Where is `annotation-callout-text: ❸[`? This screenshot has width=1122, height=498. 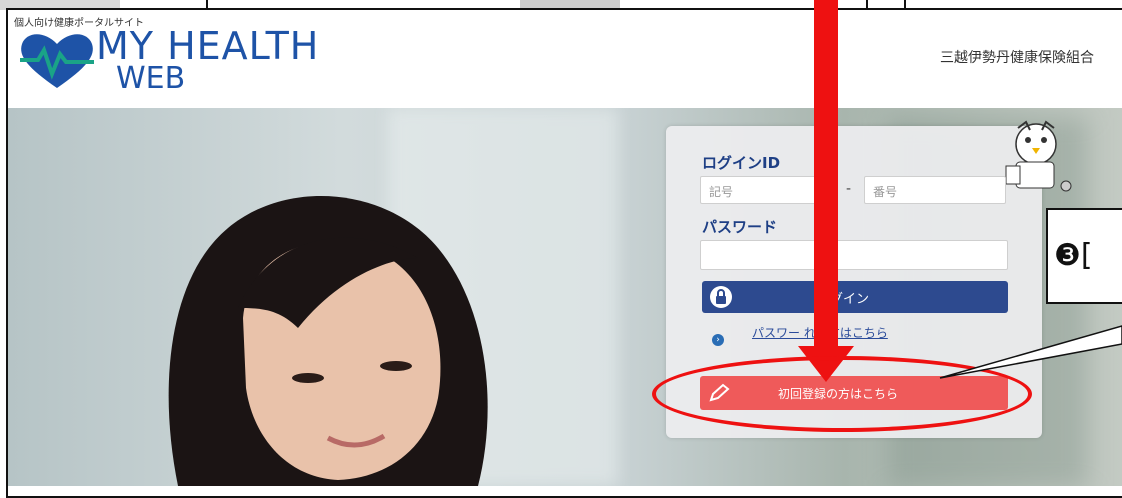
annotation-callout-text: ❸[ is located at coordinates (1073, 255).